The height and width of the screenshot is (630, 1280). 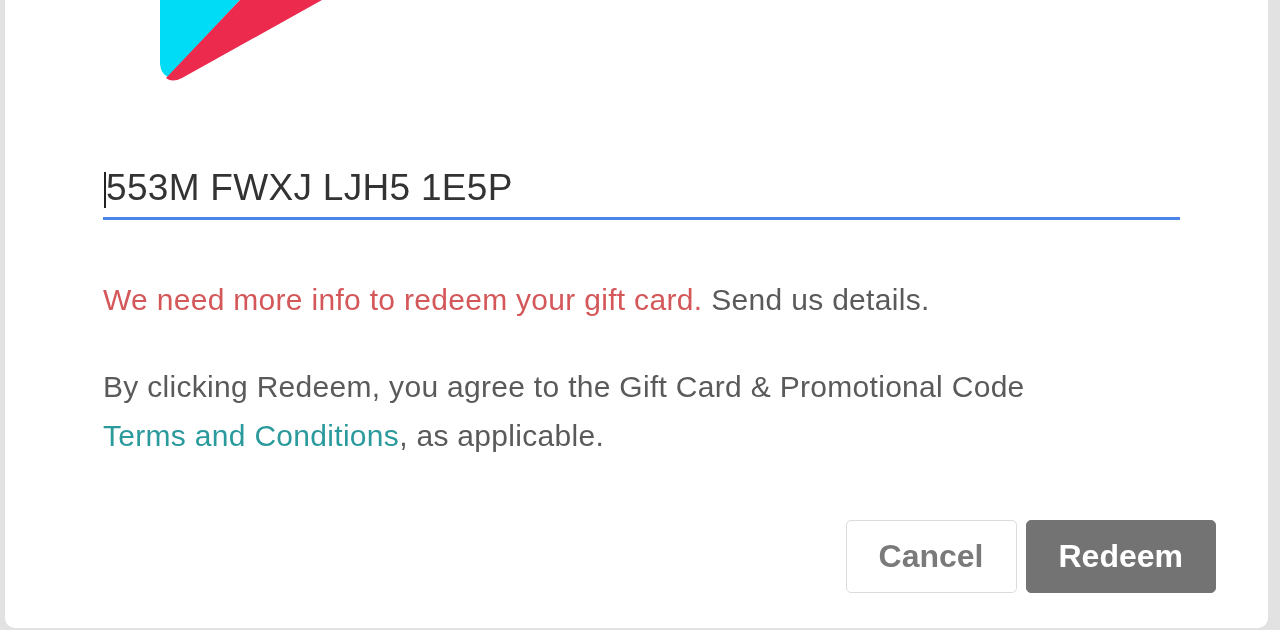 What do you see at coordinates (820, 300) in the screenshot?
I see `send-details-text: Send us details.` at bounding box center [820, 300].